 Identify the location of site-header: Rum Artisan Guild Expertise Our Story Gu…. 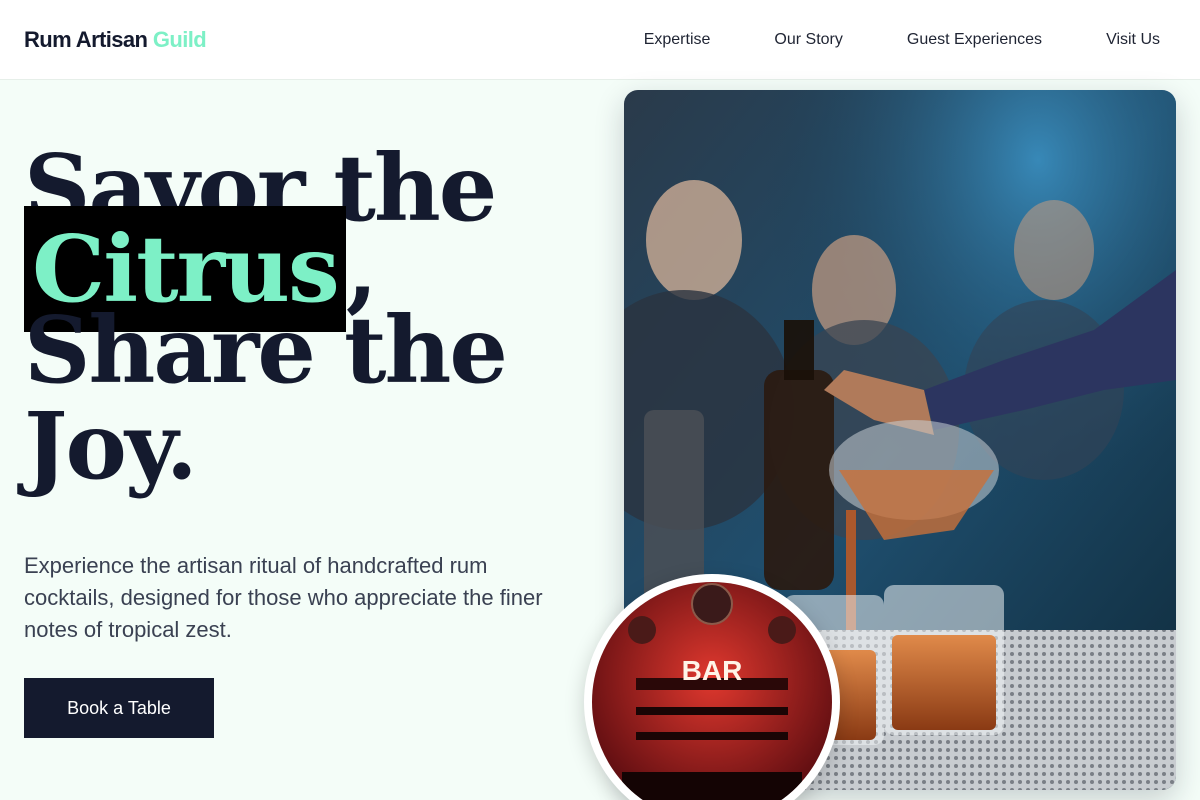
(600, 40).